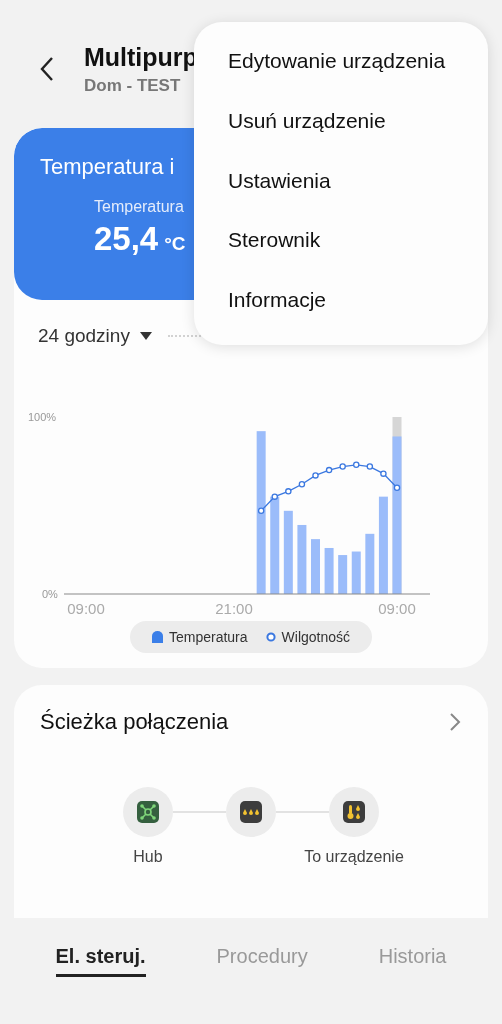 The height and width of the screenshot is (1024, 502). I want to click on legend-label: Temperatura, so click(208, 637).